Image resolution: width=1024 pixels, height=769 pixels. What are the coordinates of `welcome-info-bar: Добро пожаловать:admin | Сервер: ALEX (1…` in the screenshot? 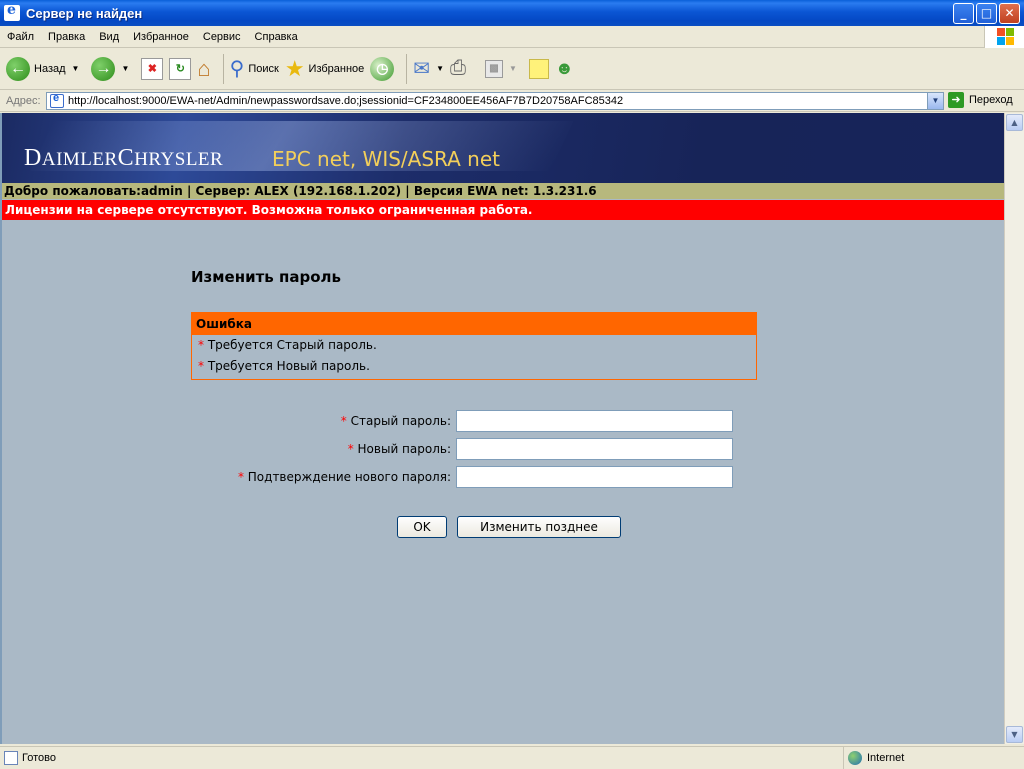 It's located at (503, 191).